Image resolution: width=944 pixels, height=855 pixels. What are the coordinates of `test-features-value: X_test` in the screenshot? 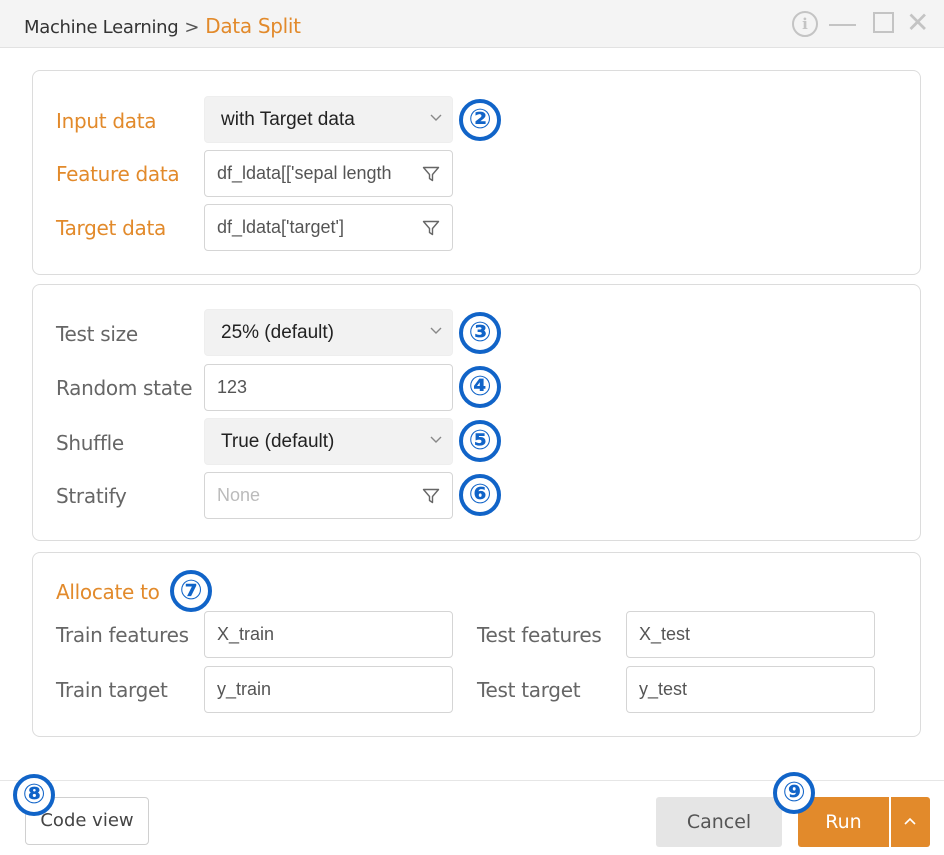 It's located at (665, 634).